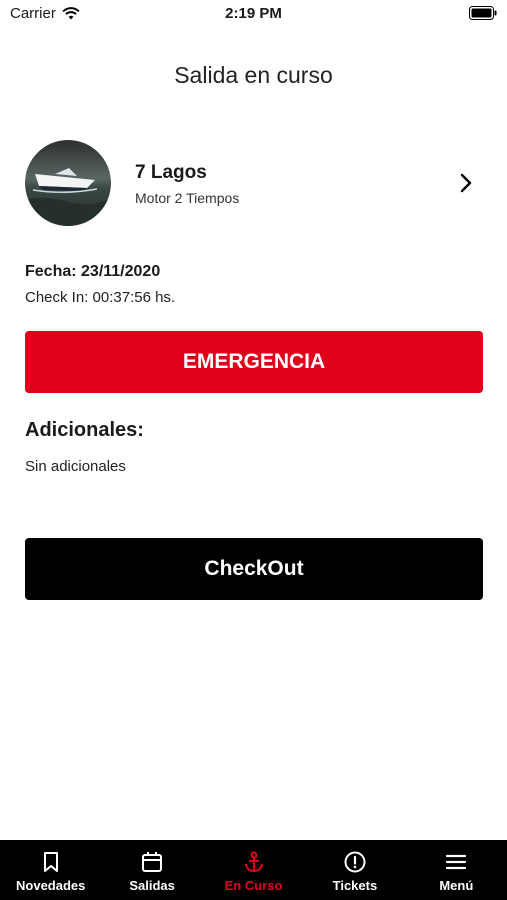 This screenshot has height=900, width=507. Describe the element at coordinates (254, 362) in the screenshot. I see `emergency-button: EMERGENCIA` at that location.